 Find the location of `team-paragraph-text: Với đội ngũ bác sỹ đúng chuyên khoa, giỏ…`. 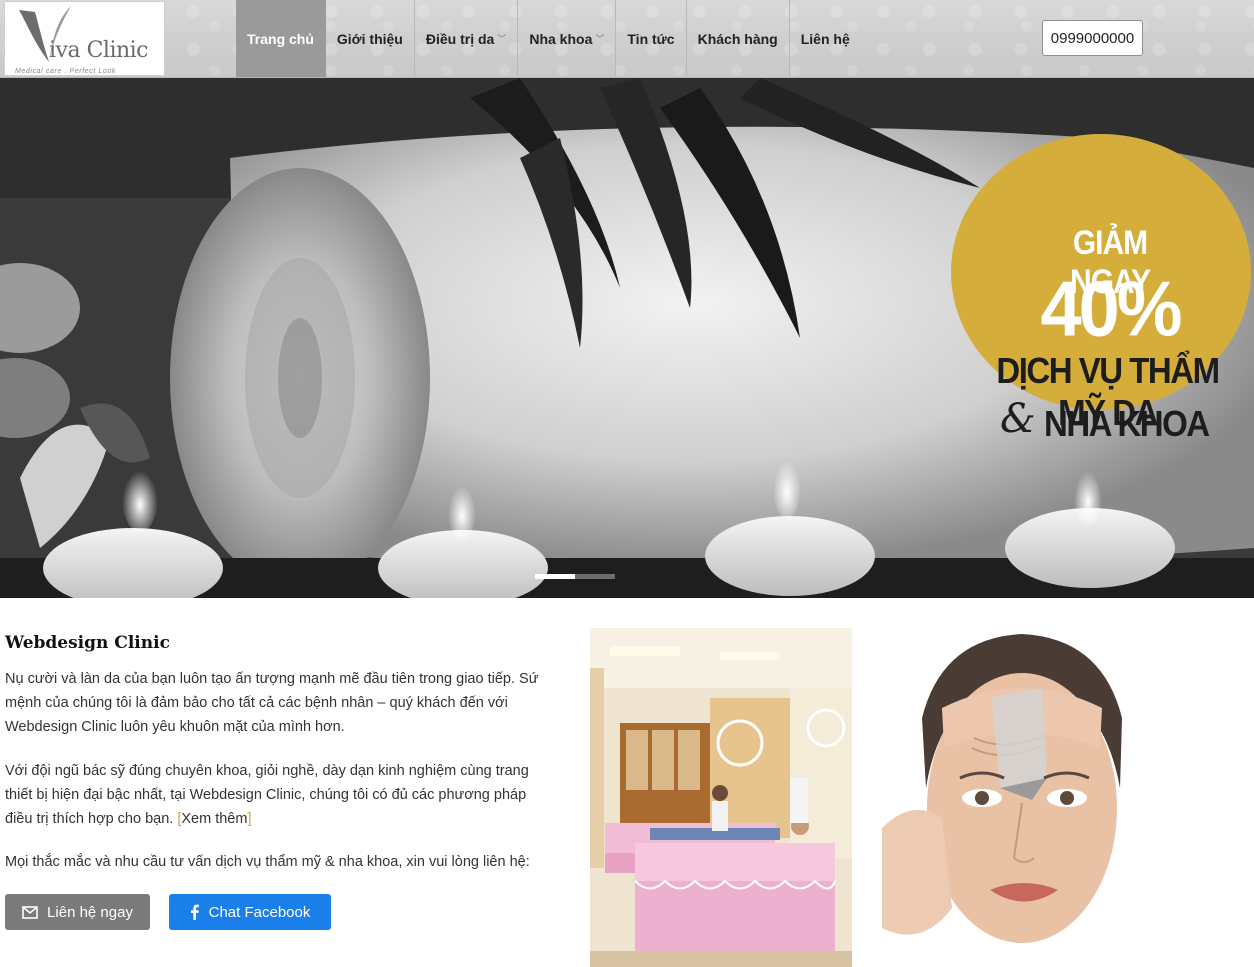

team-paragraph-text: Với đội ngũ bác sỹ đúng chuyên khoa, giỏ… is located at coordinates (267, 795).